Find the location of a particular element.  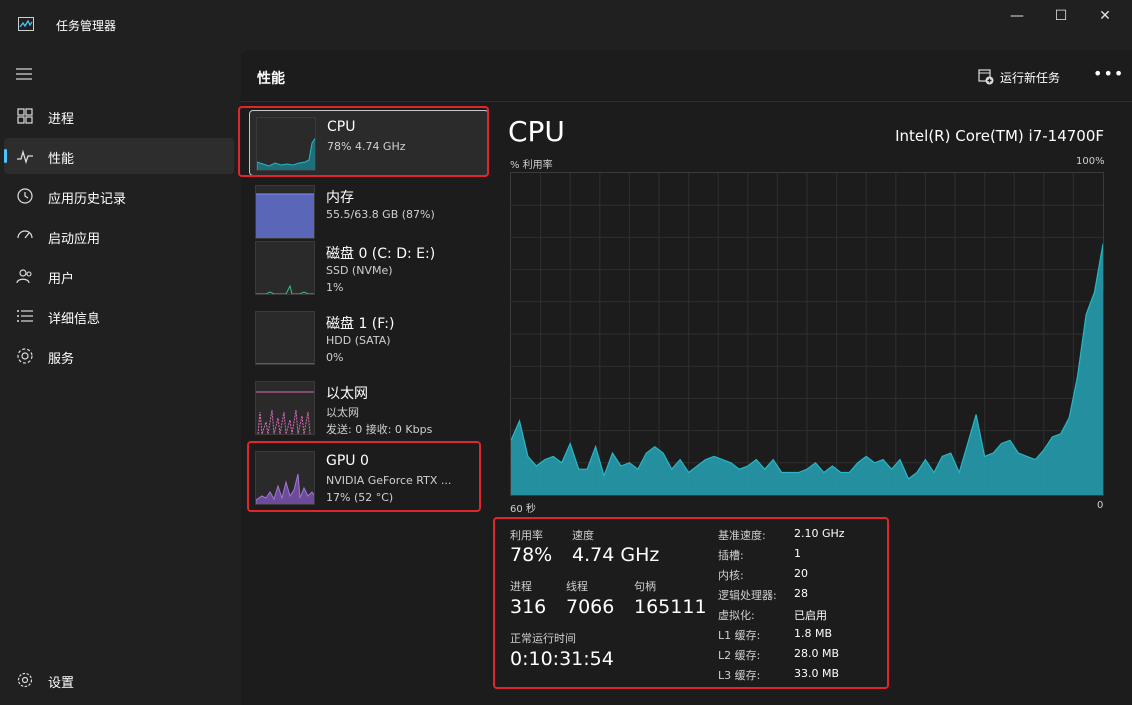

cpu-heading: CPU is located at coordinates (536, 131).